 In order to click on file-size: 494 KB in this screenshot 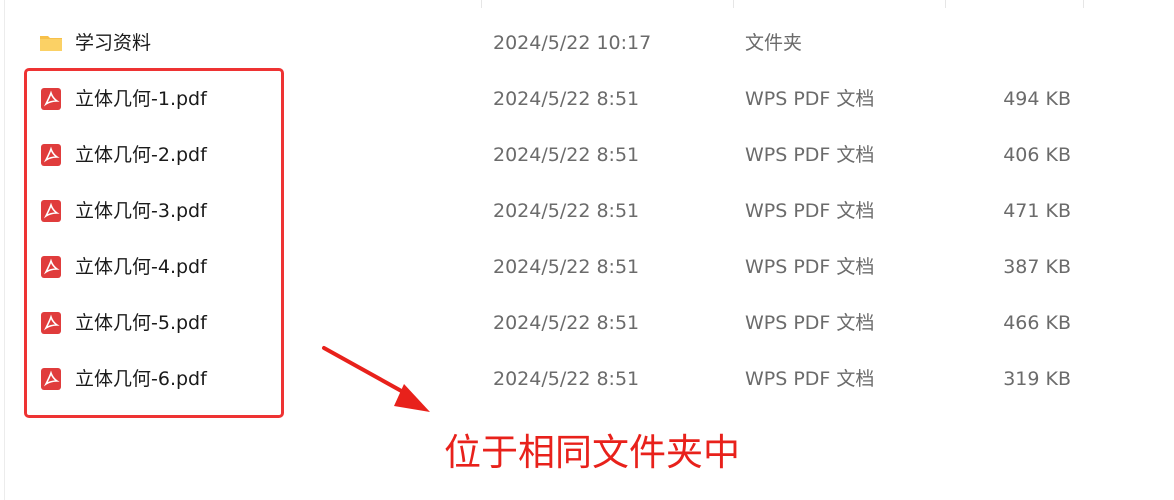, I will do `click(1037, 99)`.